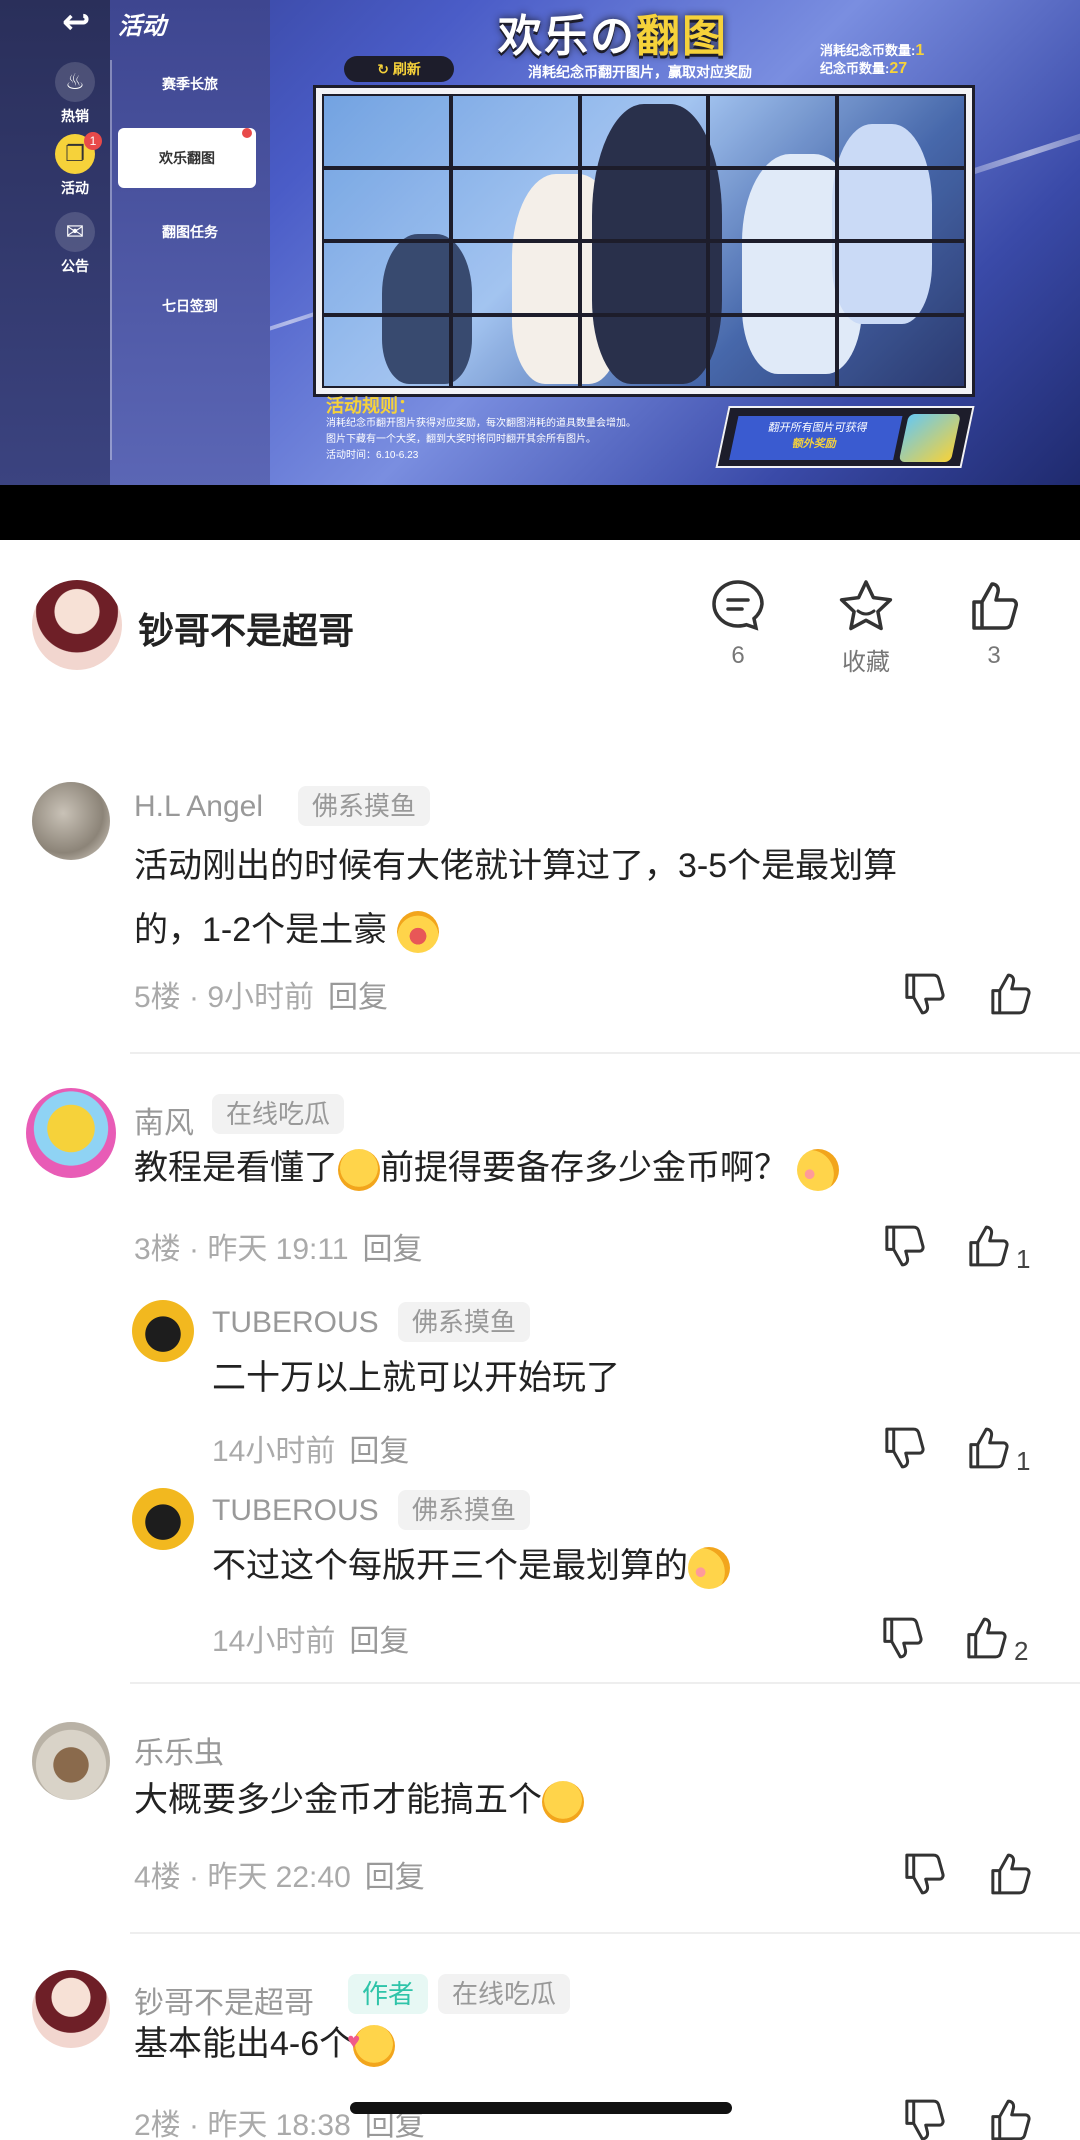  What do you see at coordinates (388, 1994) in the screenshot?
I see `author-badge: 作者` at bounding box center [388, 1994].